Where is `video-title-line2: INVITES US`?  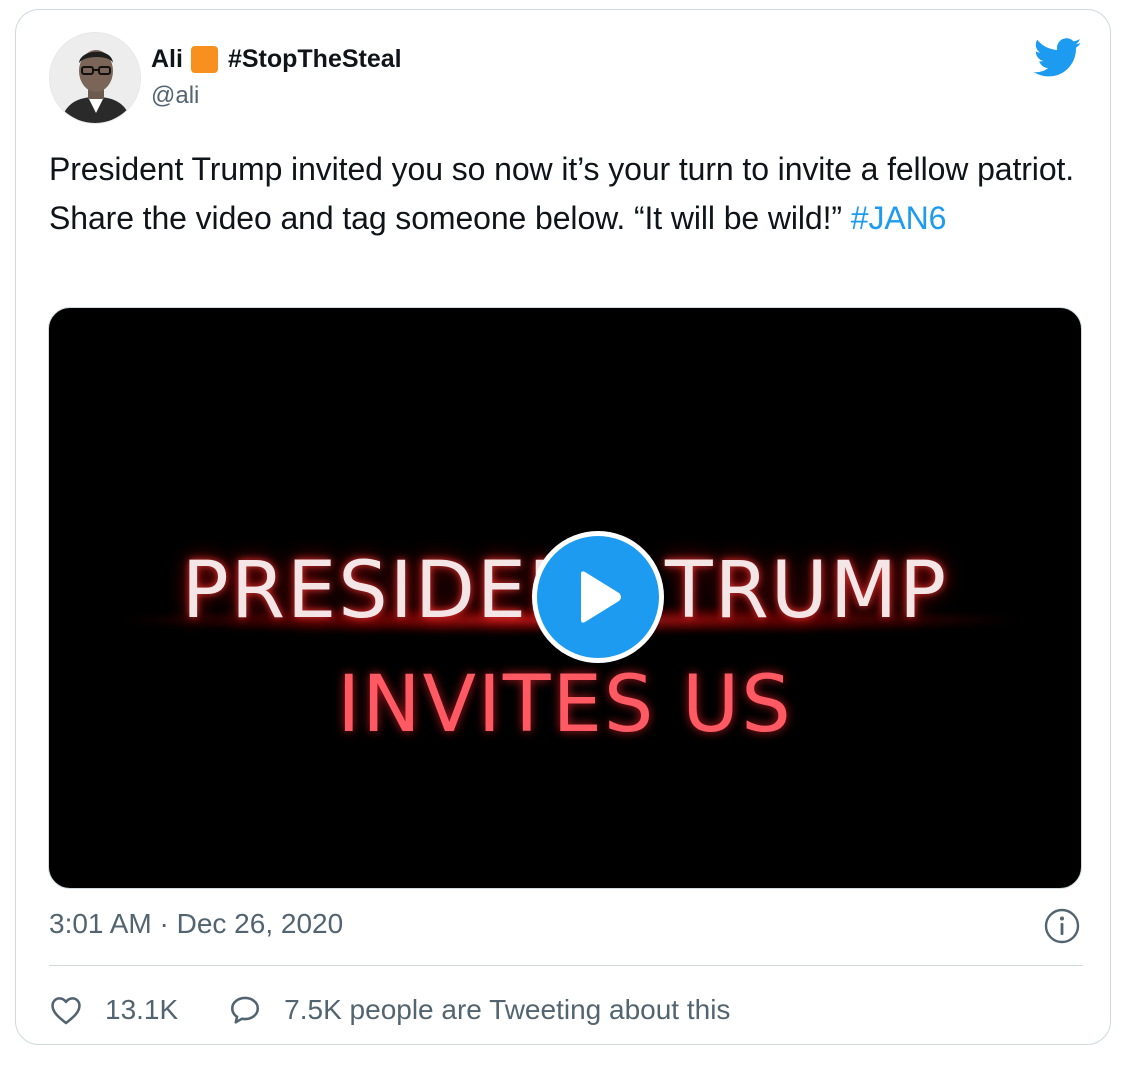
video-title-line2: INVITES US is located at coordinates (565, 705).